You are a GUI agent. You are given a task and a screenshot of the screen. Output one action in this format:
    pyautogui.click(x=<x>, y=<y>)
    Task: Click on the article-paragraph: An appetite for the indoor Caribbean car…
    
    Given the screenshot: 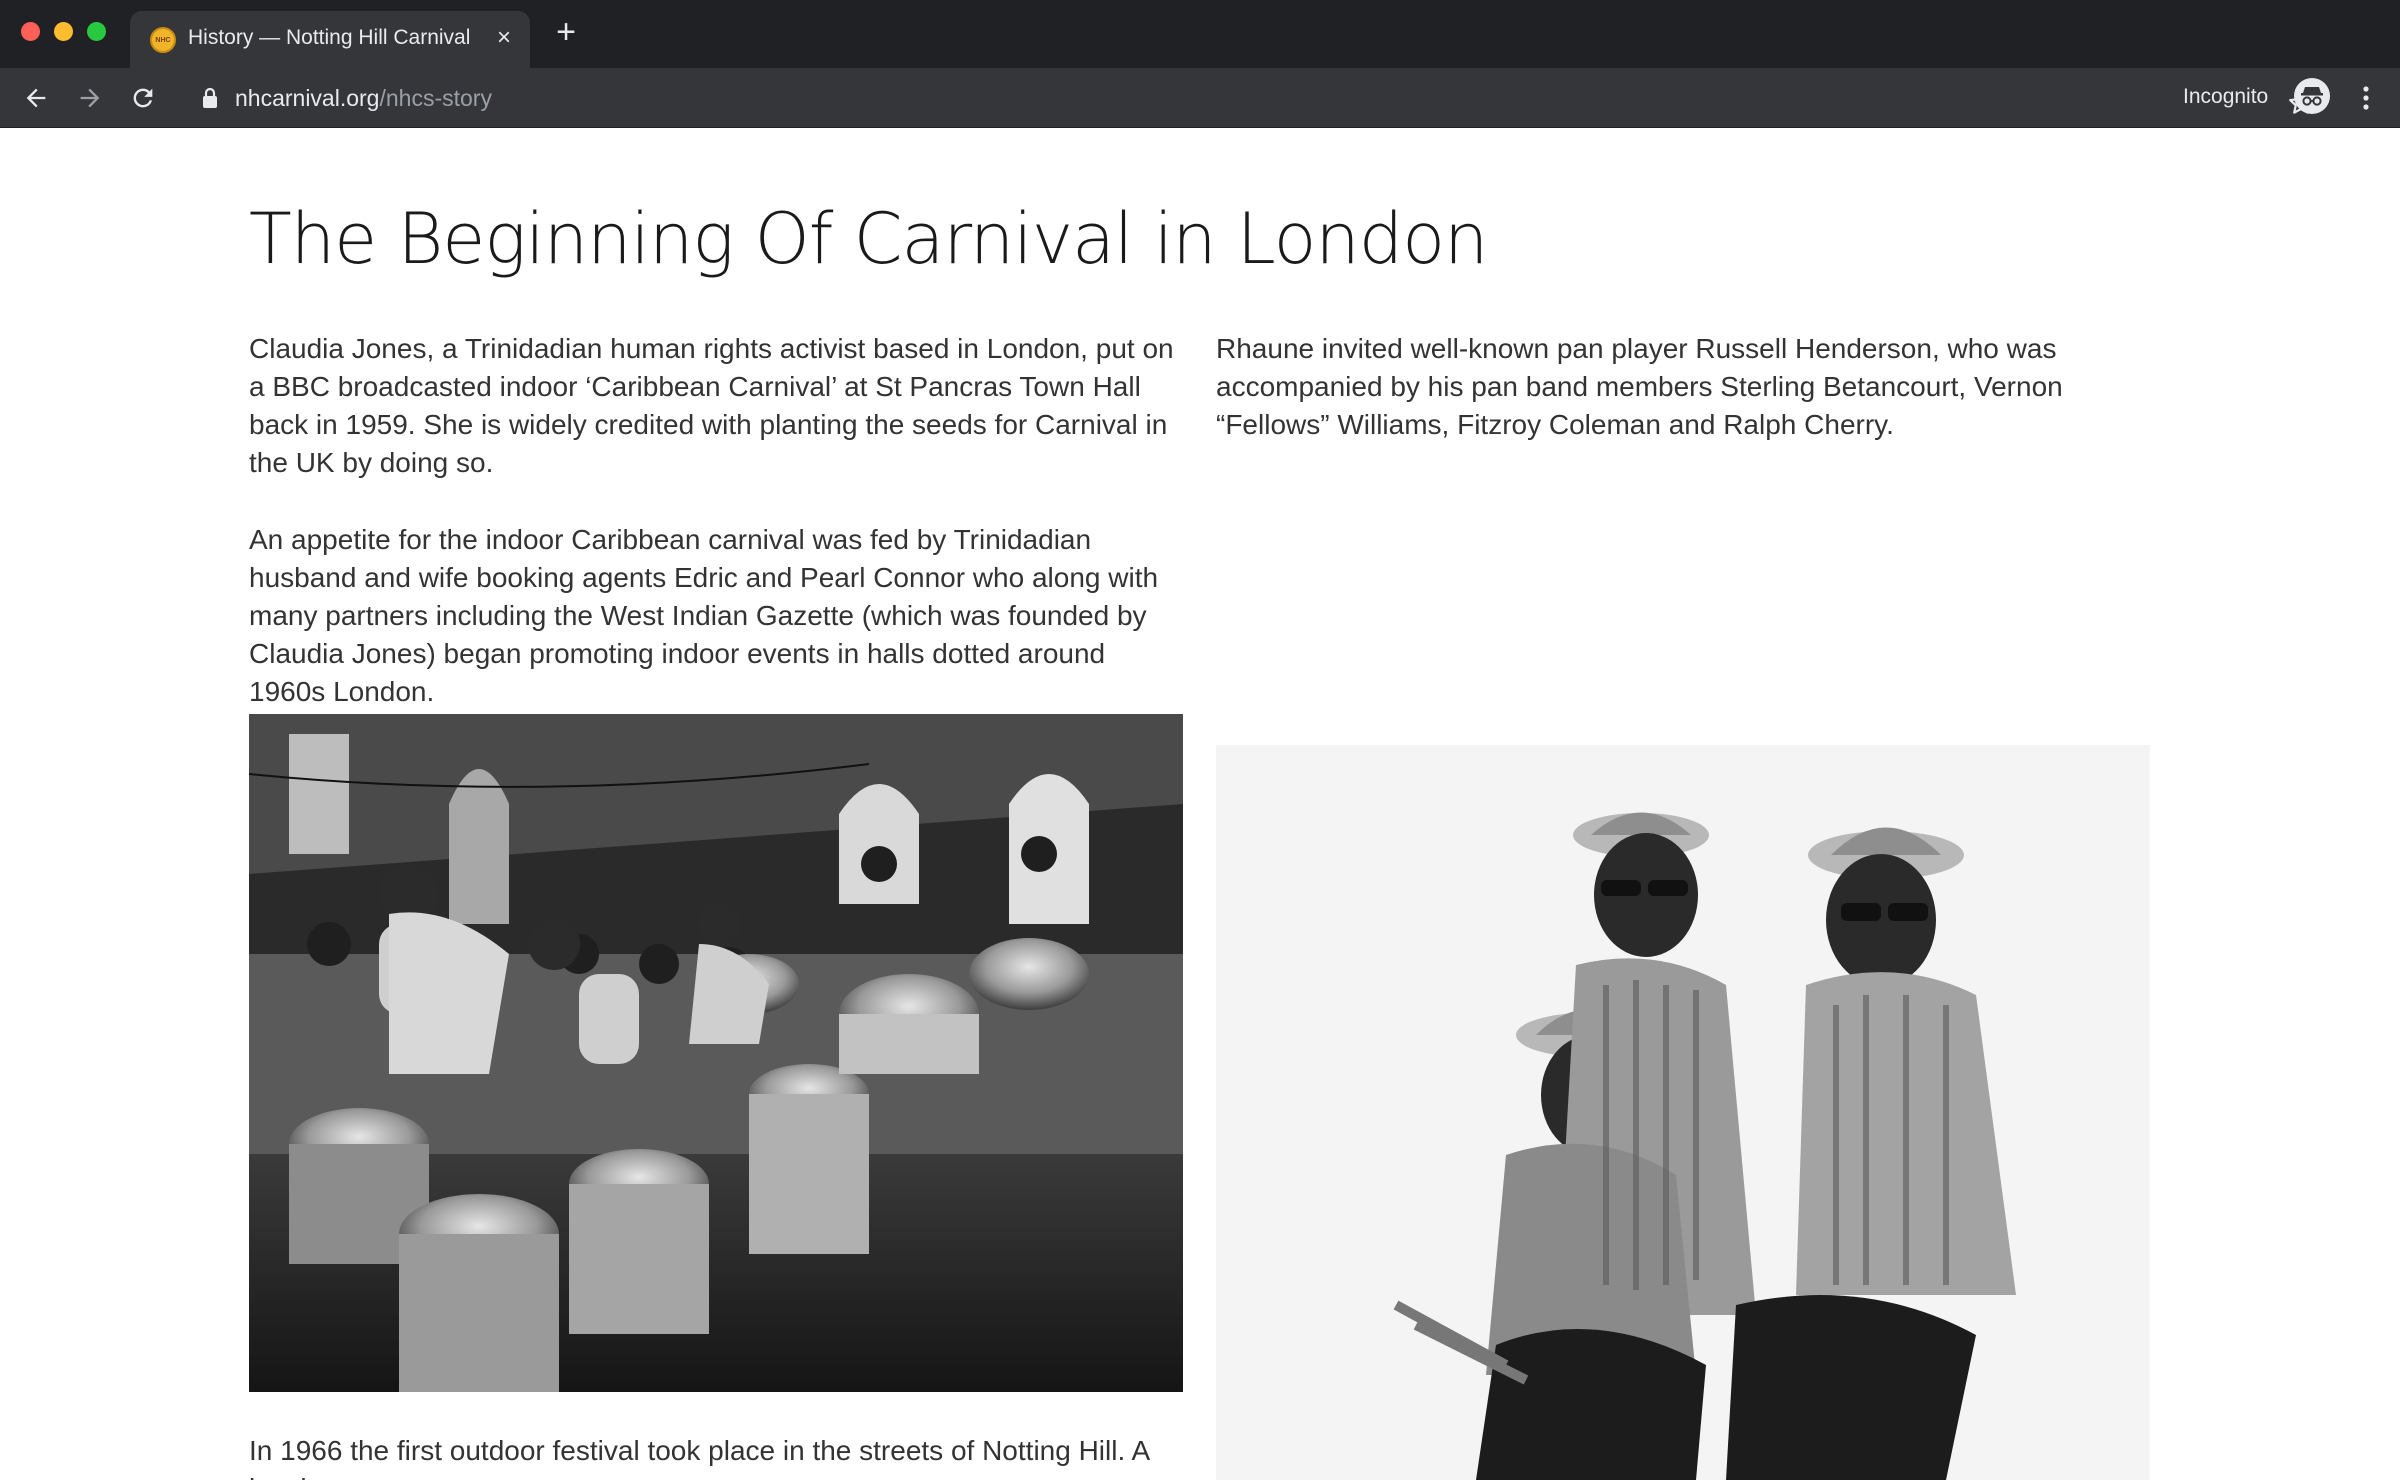 What is the action you would take?
    pyautogui.click(x=704, y=615)
    